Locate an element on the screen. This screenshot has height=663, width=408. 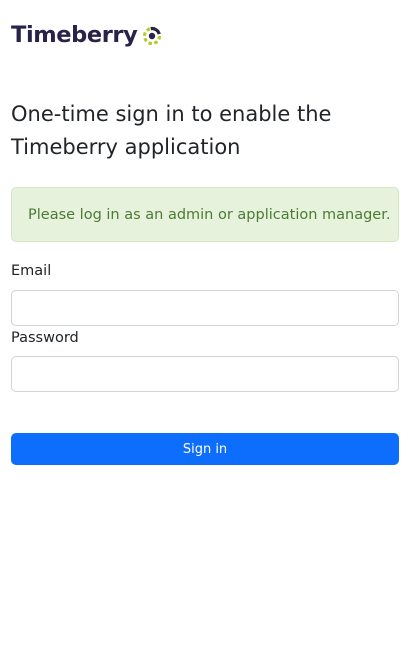
brand-name: Timeberry is located at coordinates (74, 35).